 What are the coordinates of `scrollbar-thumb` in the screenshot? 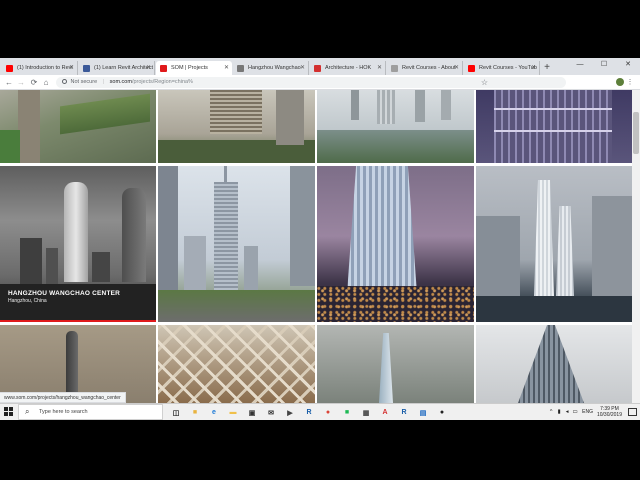 It's located at (636, 133).